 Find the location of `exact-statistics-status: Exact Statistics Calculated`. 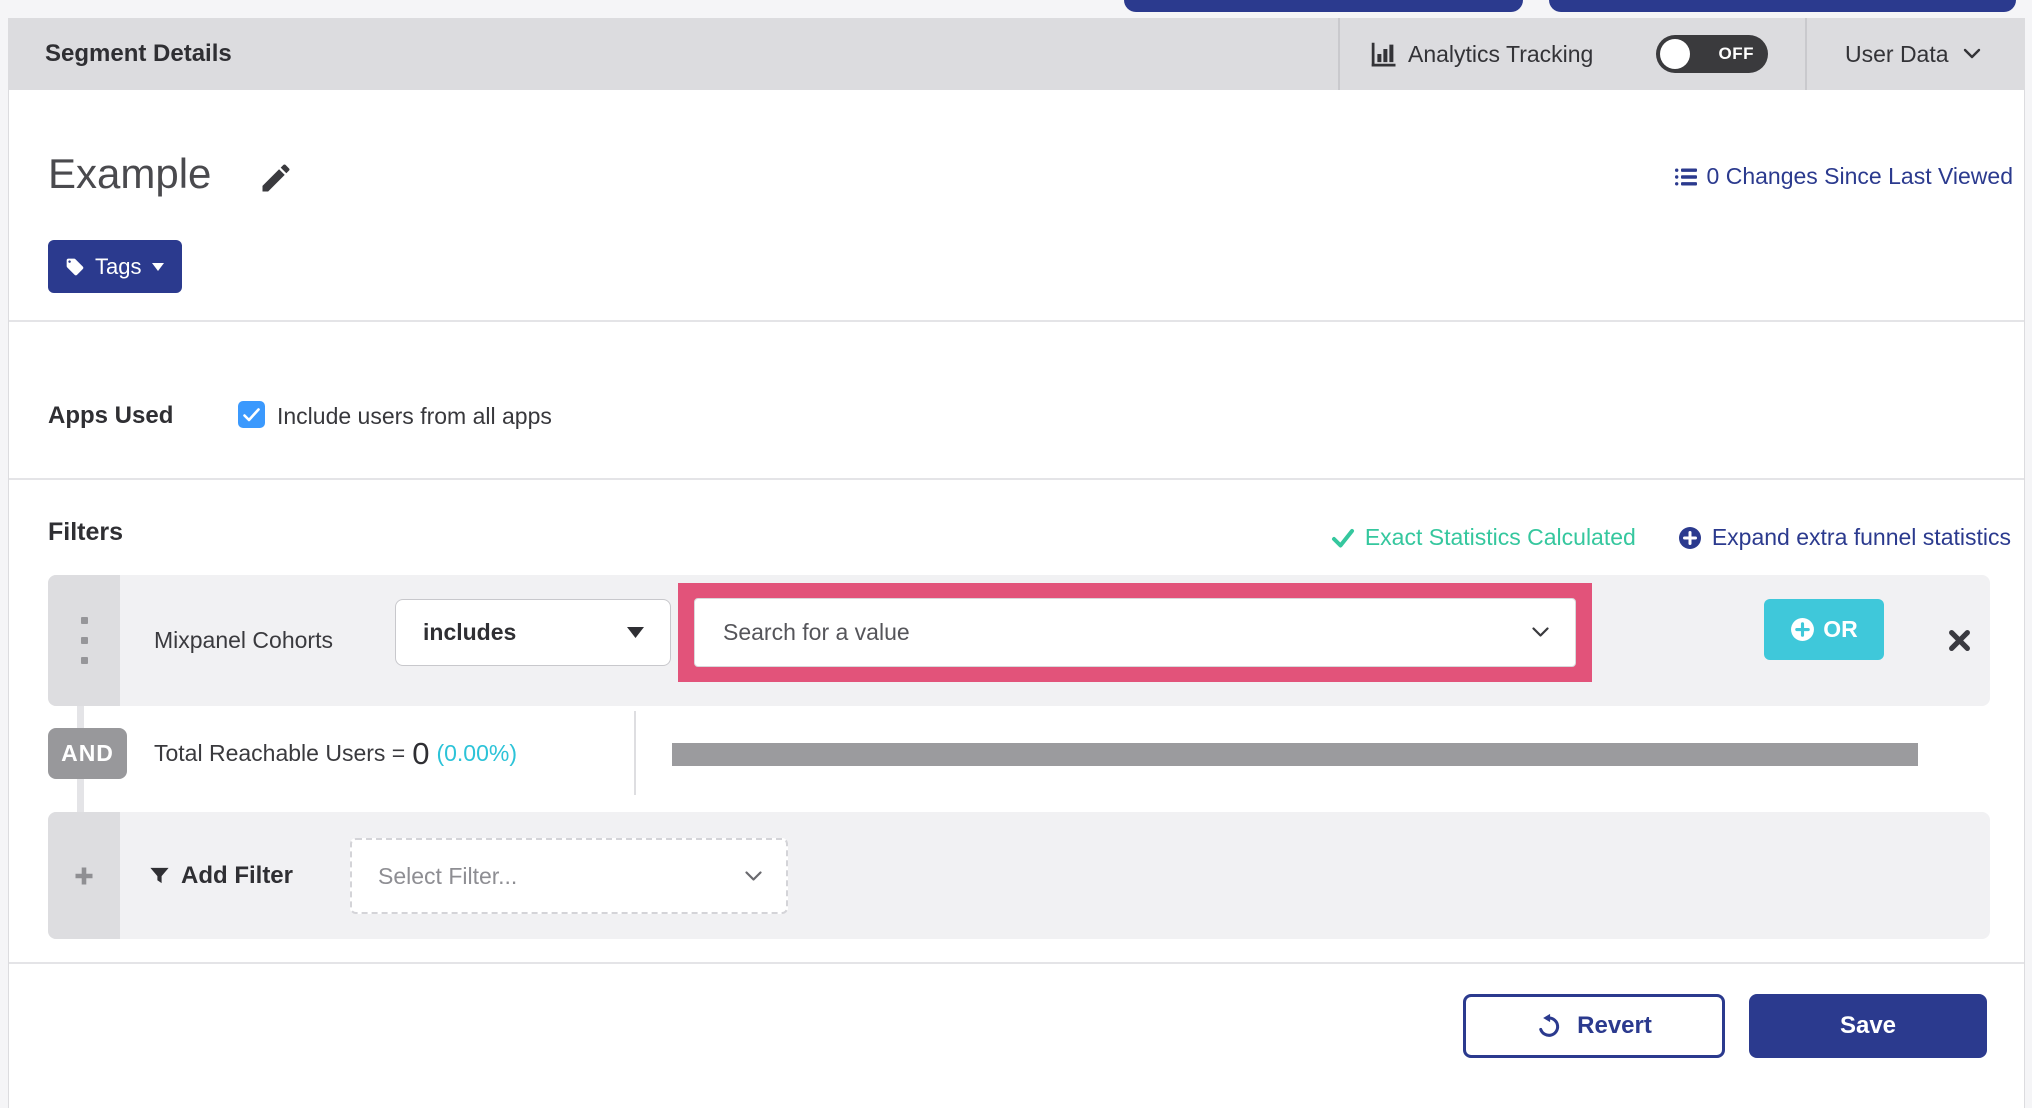

exact-statistics-status: Exact Statistics Calculated is located at coordinates (1483, 537).